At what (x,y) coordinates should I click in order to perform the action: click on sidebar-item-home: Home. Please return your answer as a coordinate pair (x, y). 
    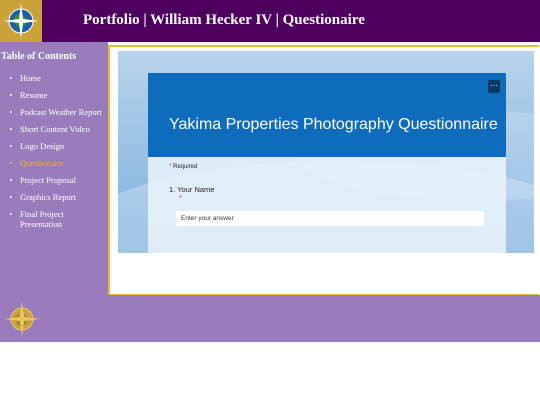
    Looking at the image, I should click on (51, 78).